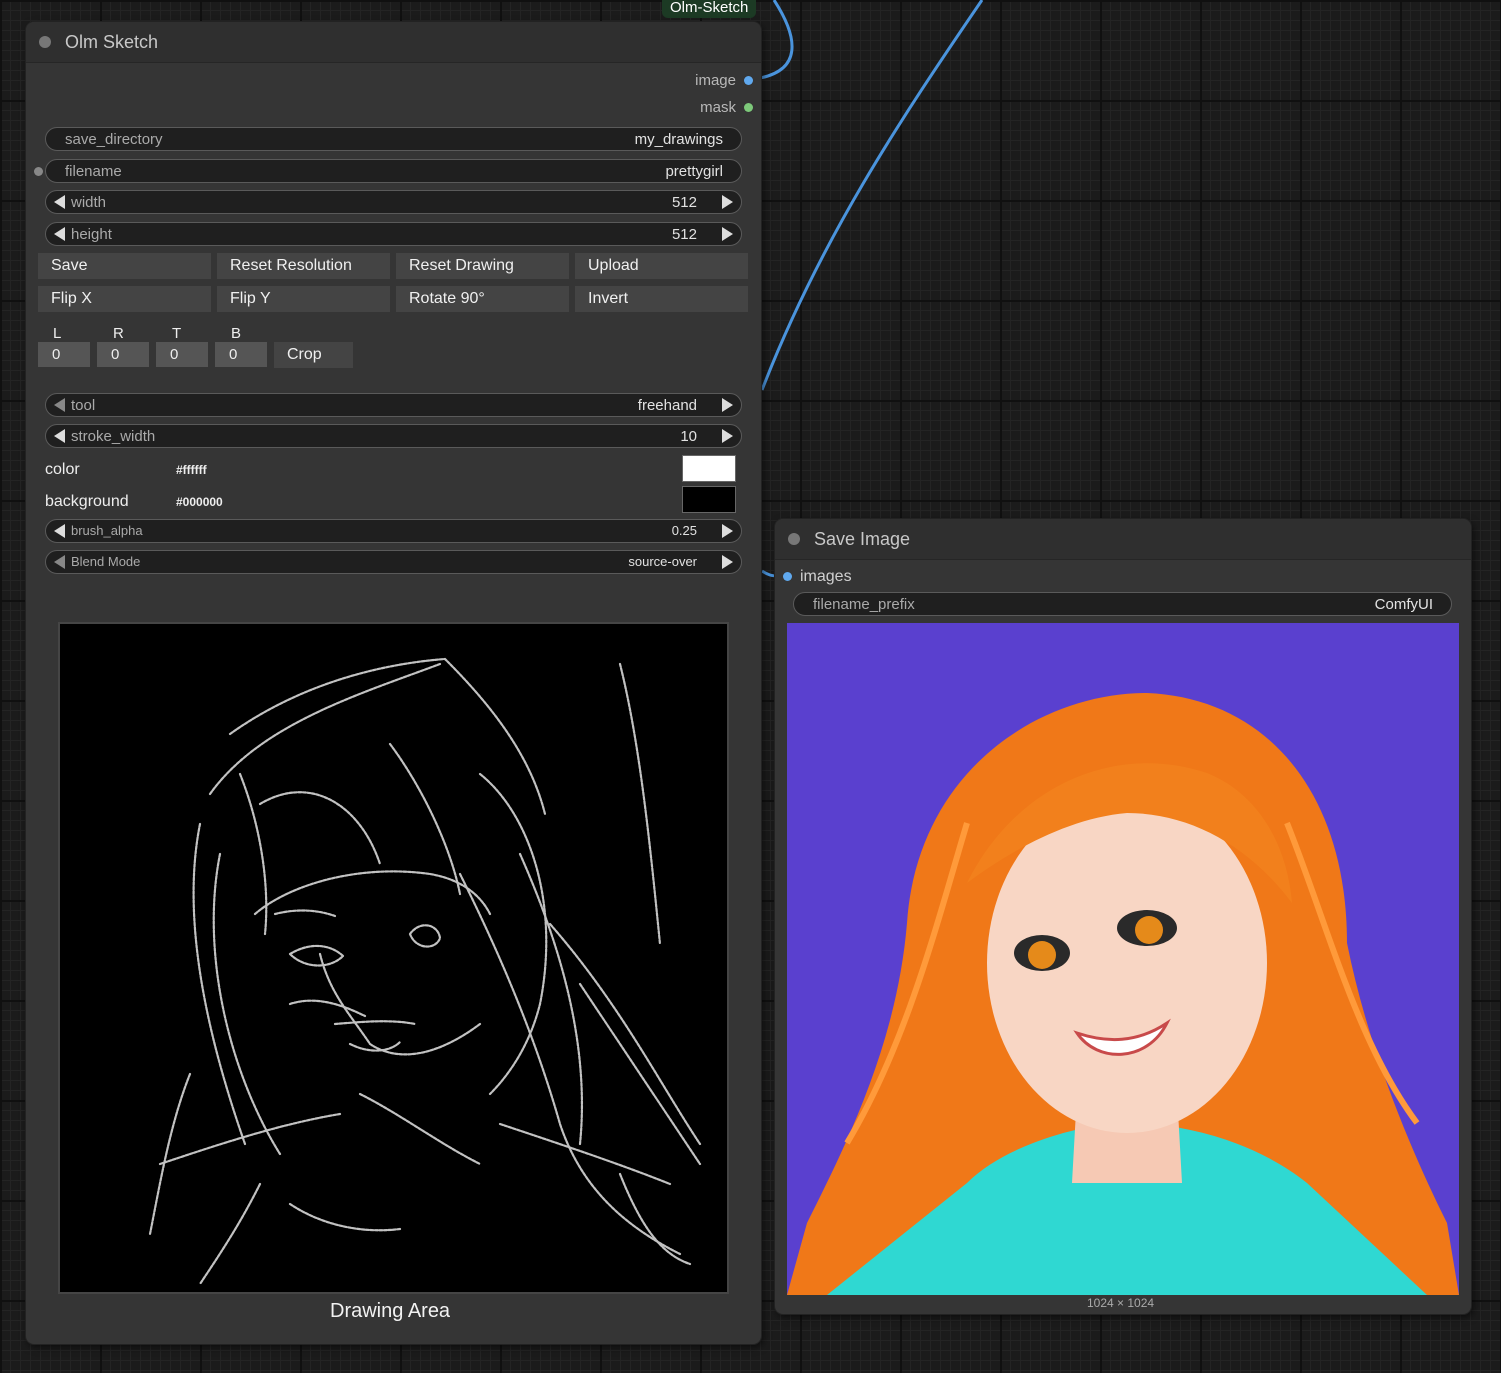 This screenshot has height=1373, width=1501. Describe the element at coordinates (393, 436) in the screenshot. I see `stroke-width-stepper: stroke_width 10` at that location.